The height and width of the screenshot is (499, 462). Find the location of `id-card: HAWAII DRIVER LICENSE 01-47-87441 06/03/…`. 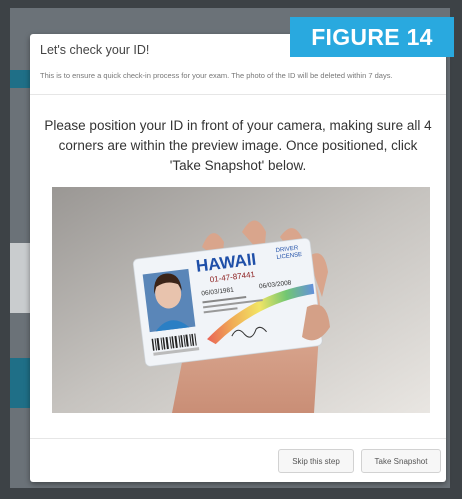

id-card: HAWAII DRIVER LICENSE 01-47-87441 06/03/… is located at coordinates (227, 302).